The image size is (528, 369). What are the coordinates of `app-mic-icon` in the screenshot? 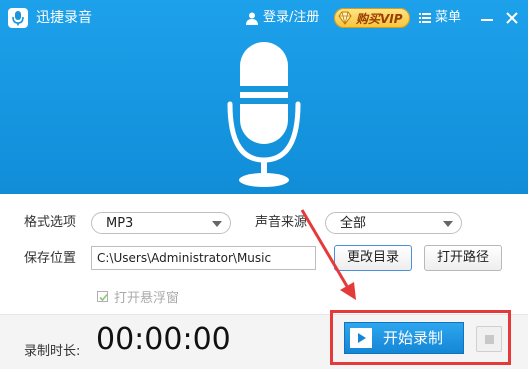 It's located at (18, 18).